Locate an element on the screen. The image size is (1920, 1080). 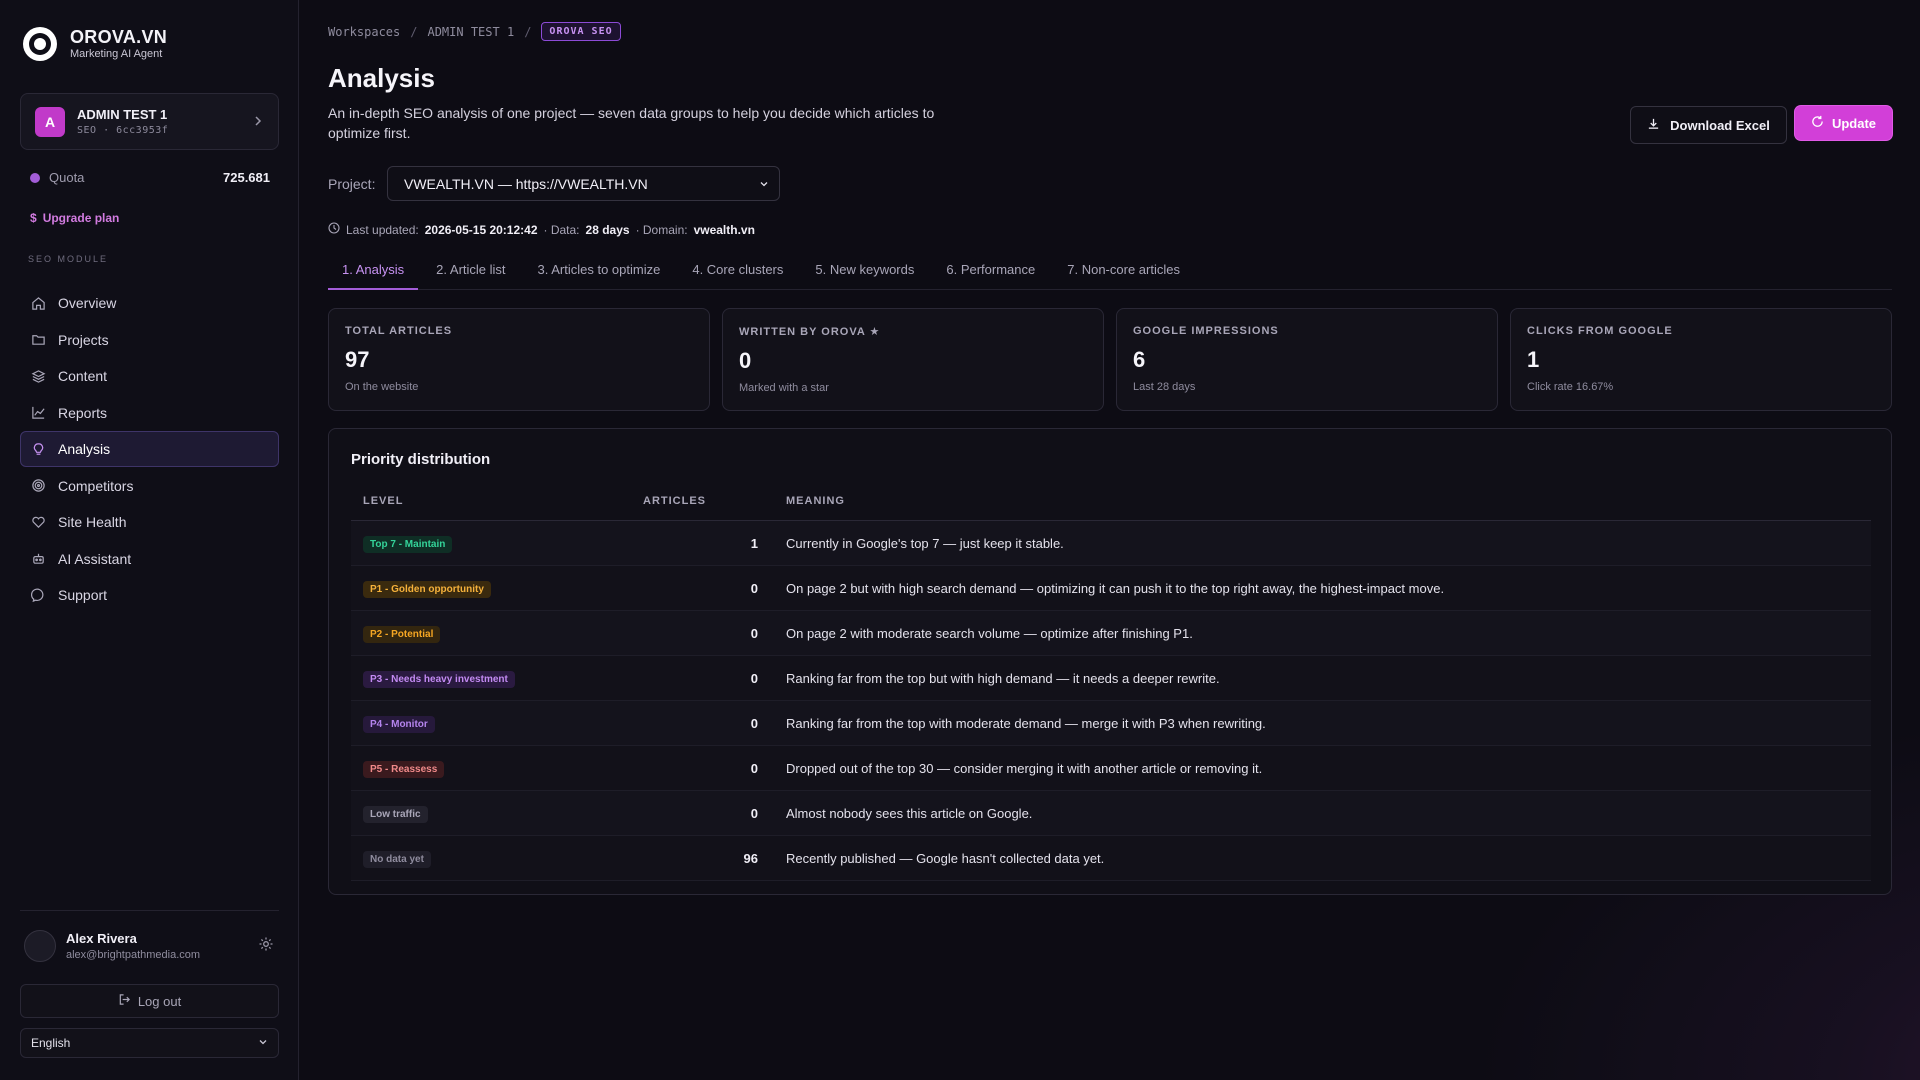
priority-level-cell: P5 - Reassess is located at coordinates (497, 768).